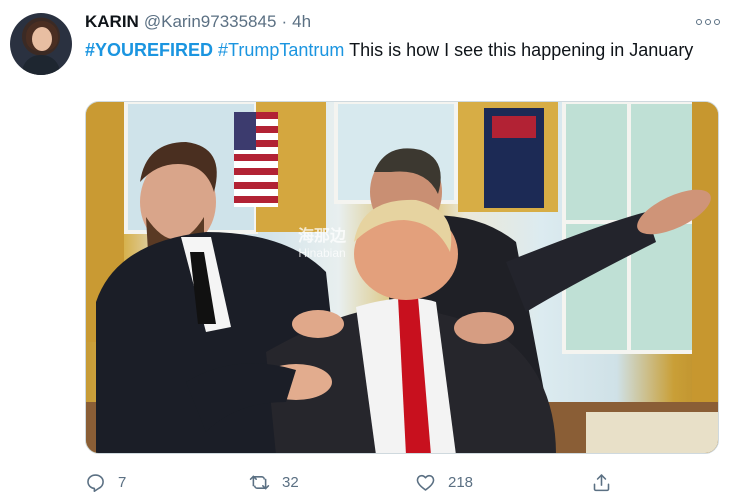  I want to click on reply-button: 7, so click(105, 482).